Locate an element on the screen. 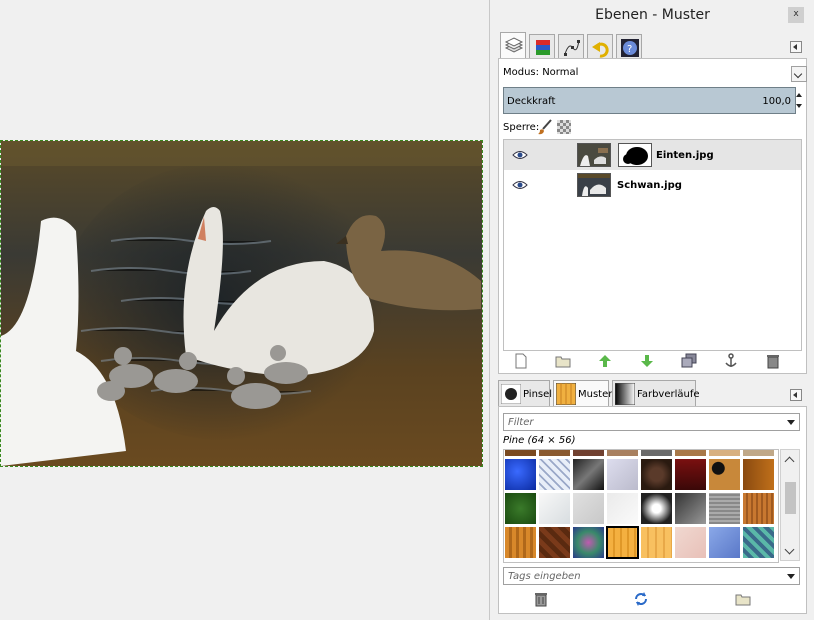 This screenshot has width=814, height=620. tab-help: ? is located at coordinates (629, 46).